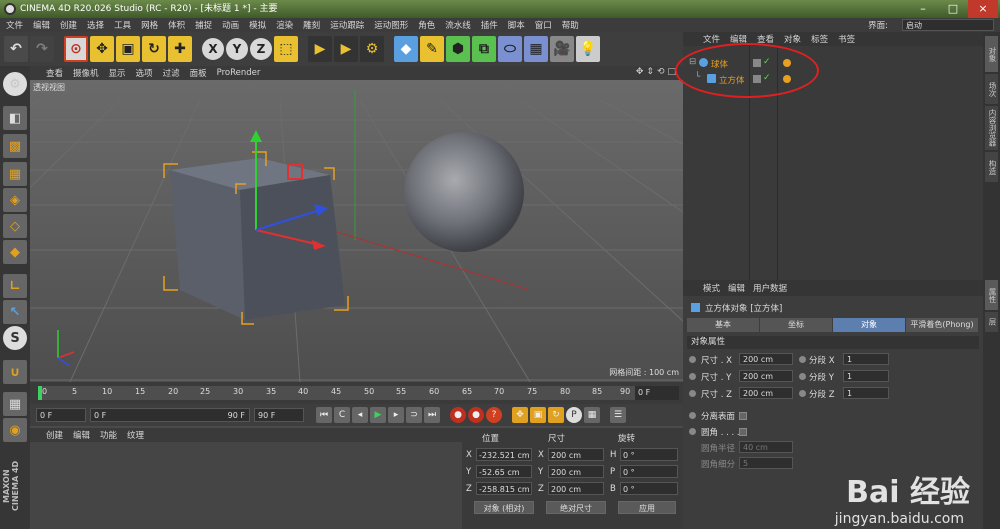  I want to click on camera-icon: 🎥, so click(562, 49).